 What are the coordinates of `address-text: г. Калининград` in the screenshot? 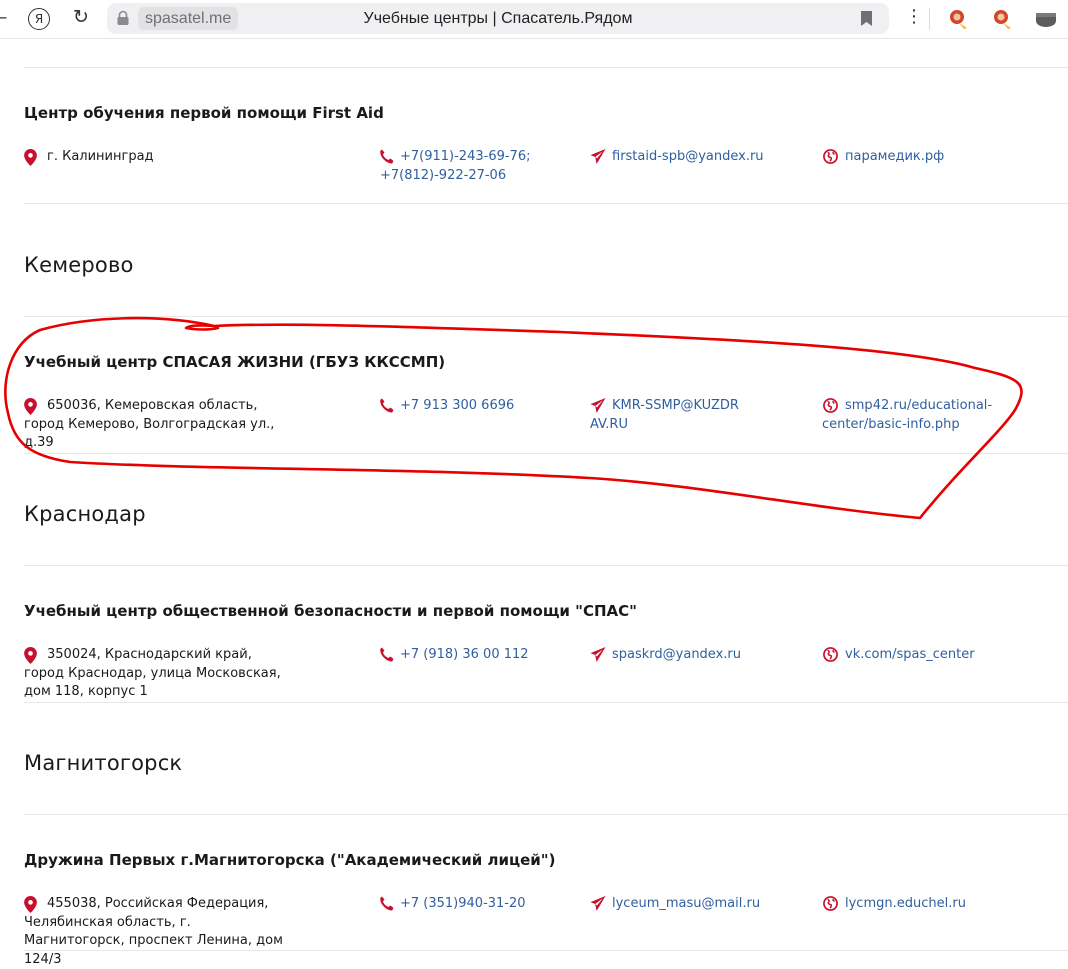 It's located at (100, 156).